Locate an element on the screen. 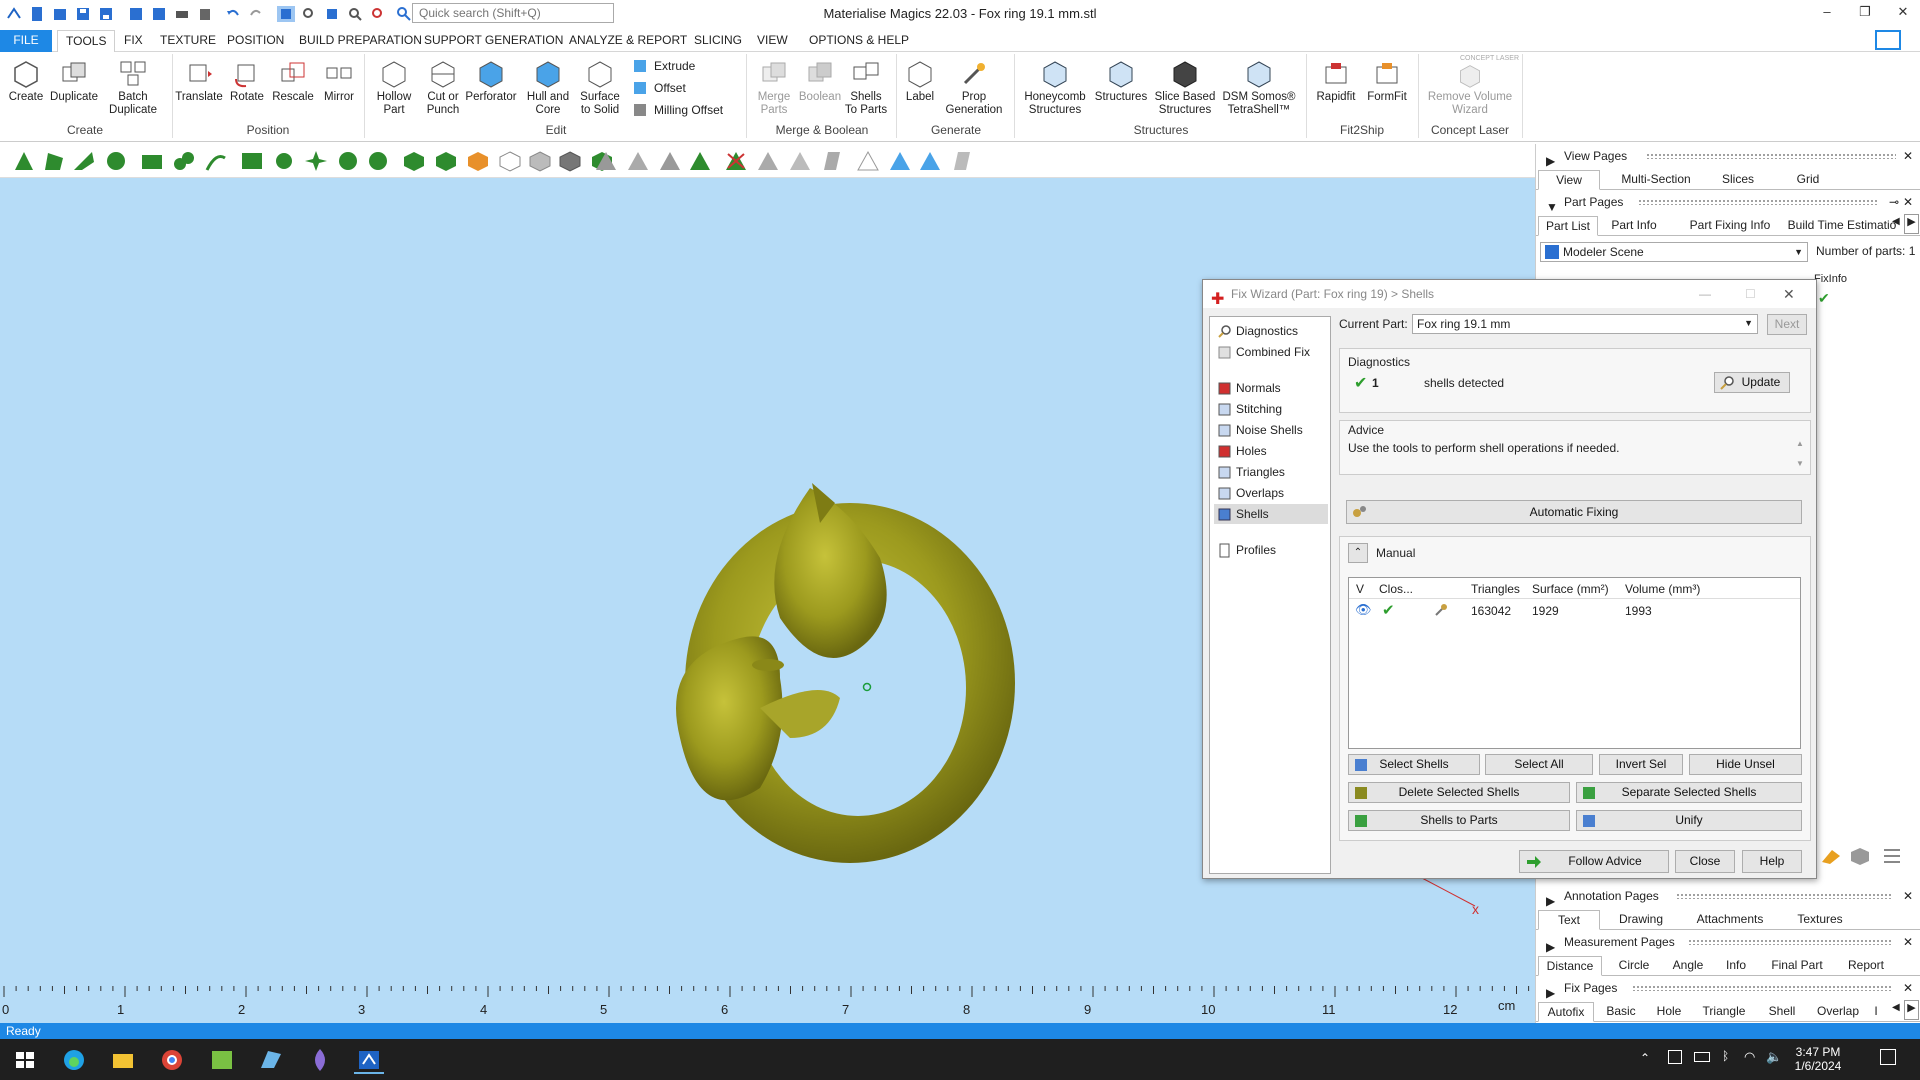 Image resolution: width=1920 pixels, height=1080 pixels. nav-combined-fix: Combined Fix is located at coordinates (1271, 352).